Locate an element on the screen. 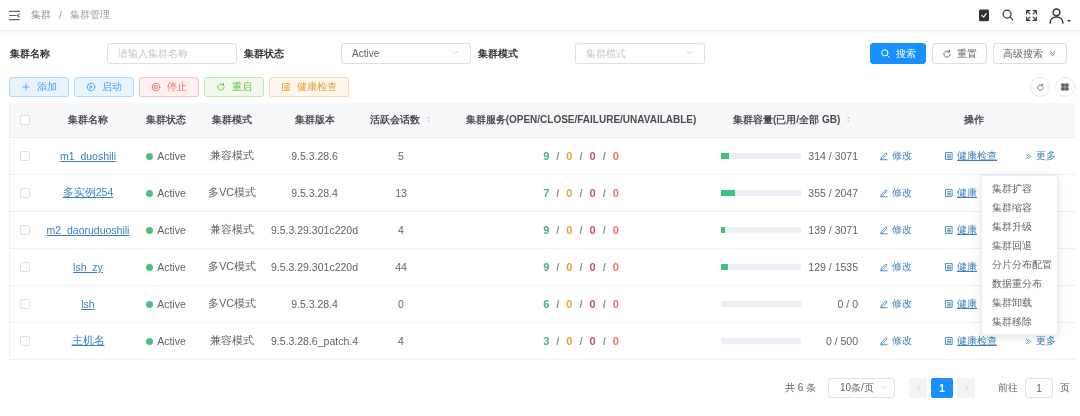 Image resolution: width=1080 pixels, height=416 pixels. search-button: 搜索 is located at coordinates (898, 53).